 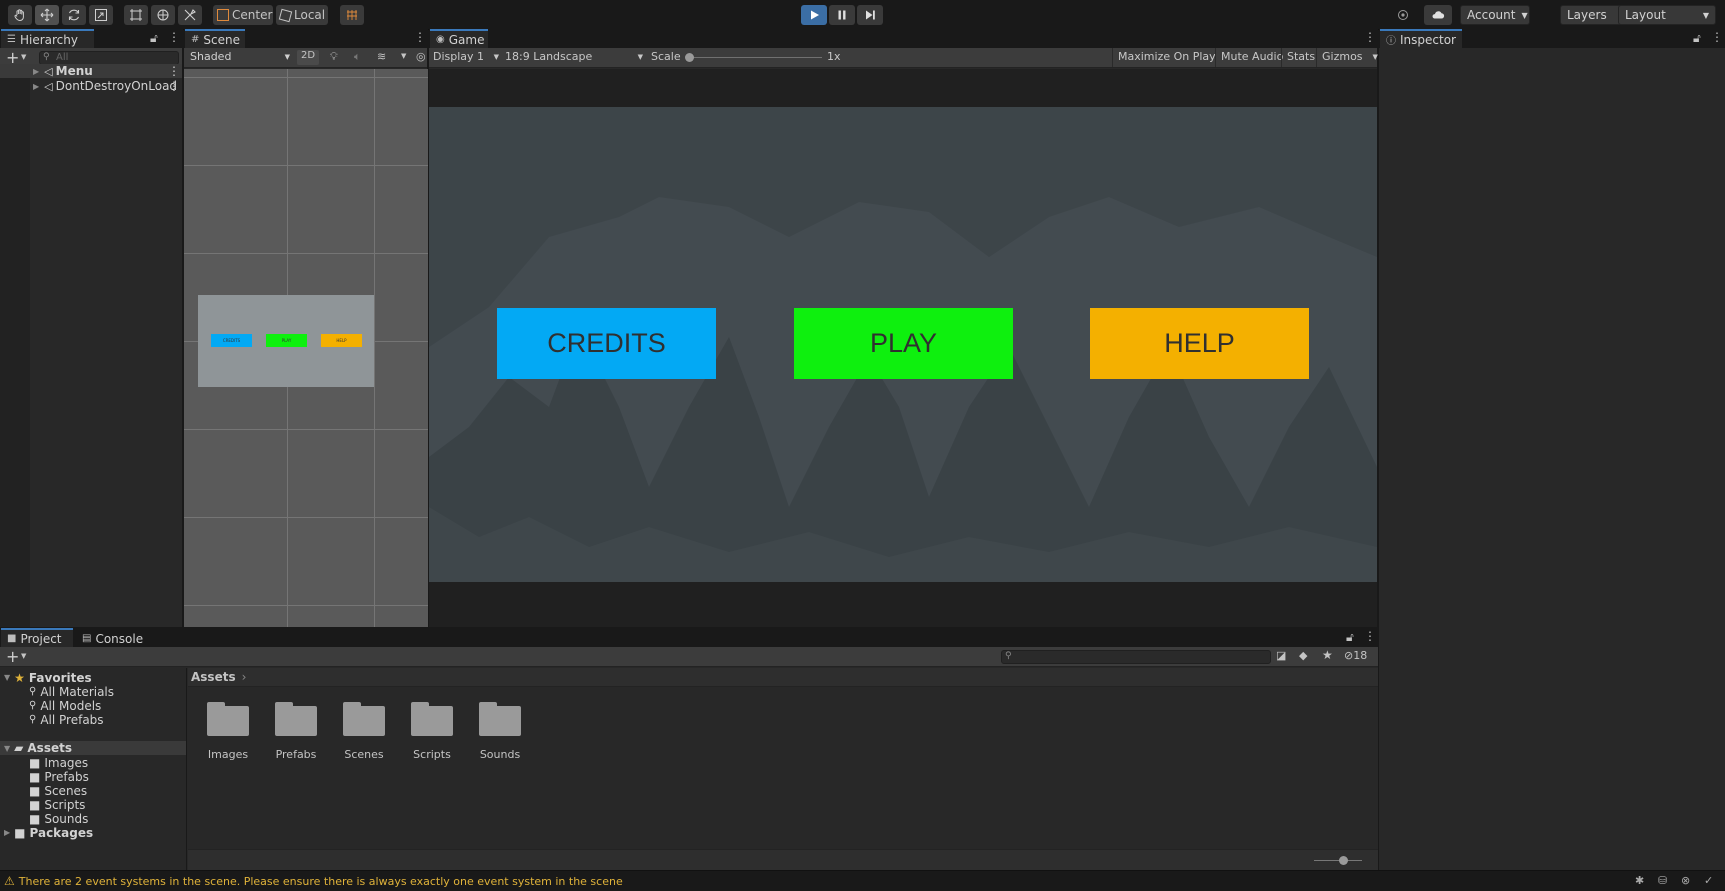 I want to click on mute-audio-toggle: Mute Audio, so click(x=1251, y=57).